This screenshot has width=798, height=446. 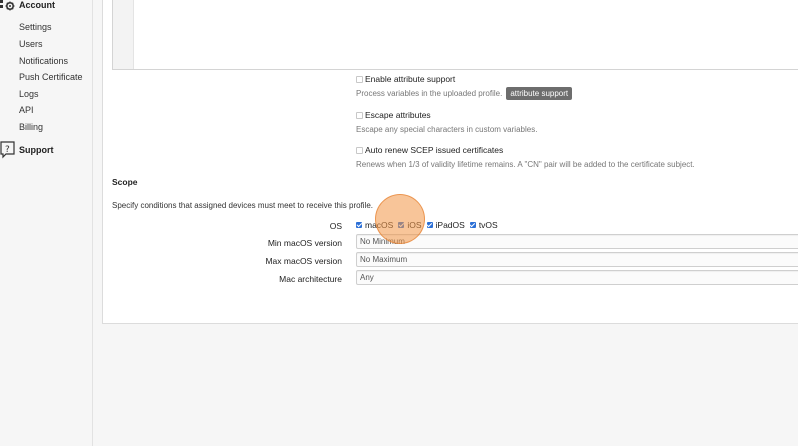 I want to click on auto-renew-label: Auto renew SCEP issued certificates, so click(x=434, y=150).